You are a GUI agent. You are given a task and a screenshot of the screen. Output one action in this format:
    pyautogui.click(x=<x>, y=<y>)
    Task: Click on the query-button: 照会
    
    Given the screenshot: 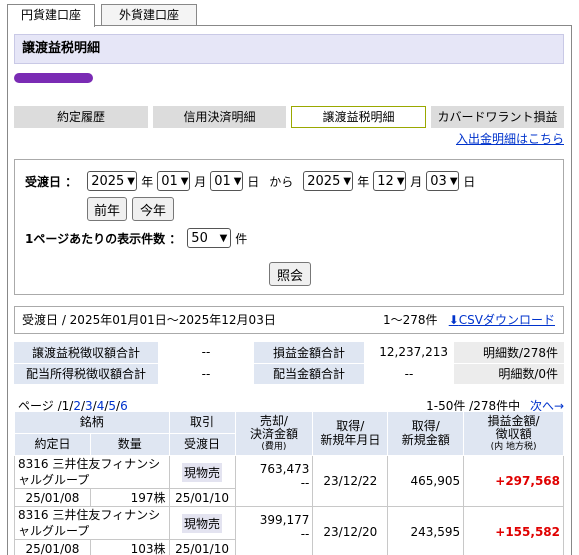 What is the action you would take?
    pyautogui.click(x=290, y=274)
    